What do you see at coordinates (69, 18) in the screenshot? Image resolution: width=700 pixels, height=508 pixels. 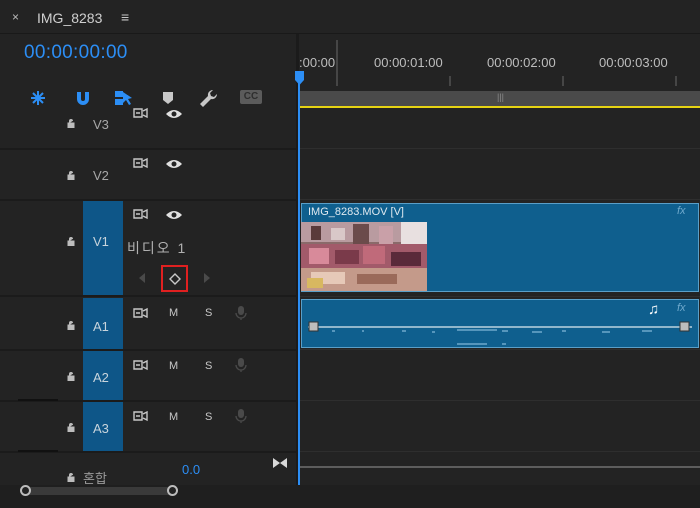 I see `tab-title: IMG_8283` at bounding box center [69, 18].